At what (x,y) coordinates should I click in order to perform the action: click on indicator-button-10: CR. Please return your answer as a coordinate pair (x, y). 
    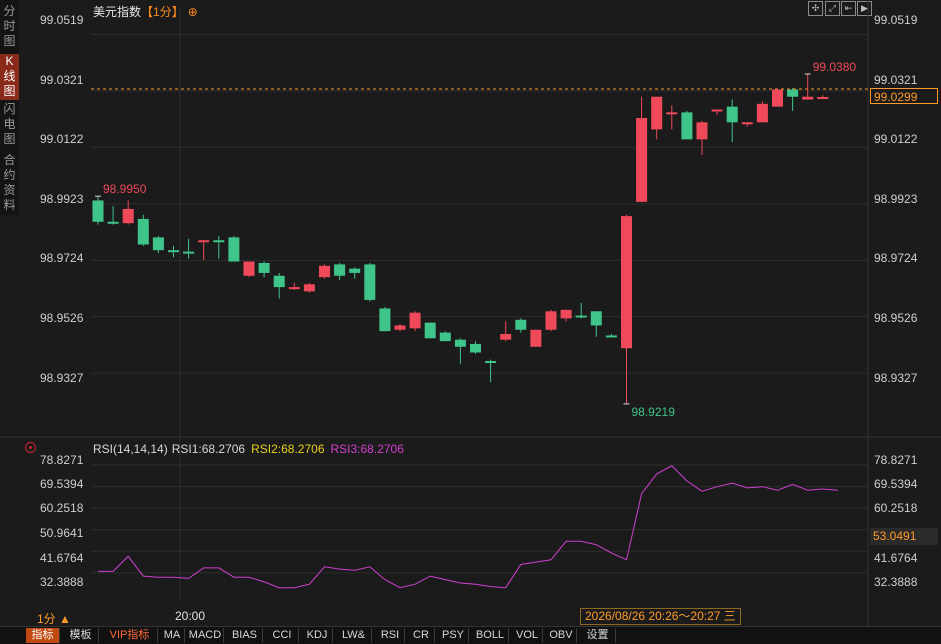
    Looking at the image, I should click on (421, 635).